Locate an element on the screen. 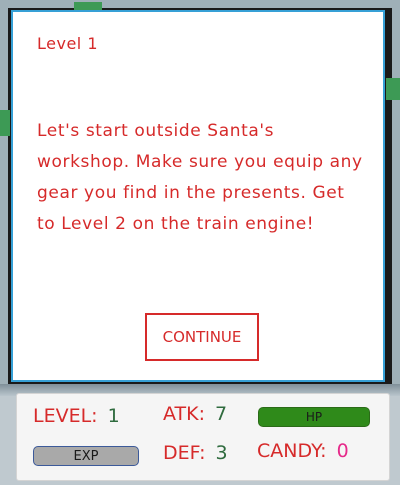  continue-button: CONTINUE is located at coordinates (202, 337).